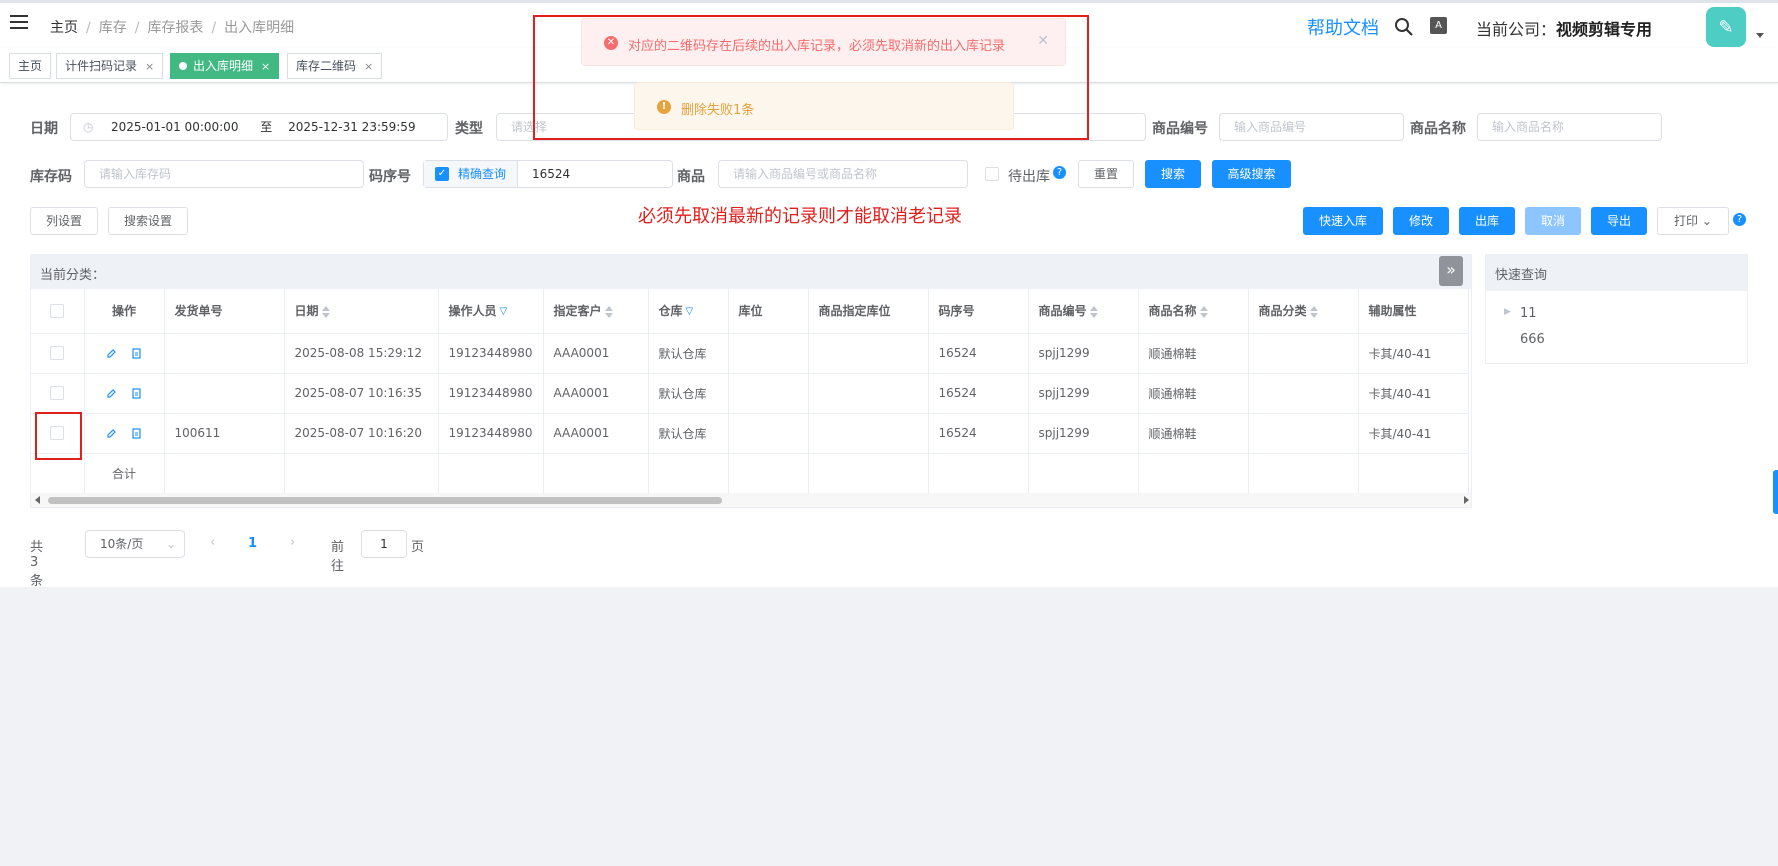  What do you see at coordinates (361, 311) in the screenshot?
I see `col-date: 日期` at bounding box center [361, 311].